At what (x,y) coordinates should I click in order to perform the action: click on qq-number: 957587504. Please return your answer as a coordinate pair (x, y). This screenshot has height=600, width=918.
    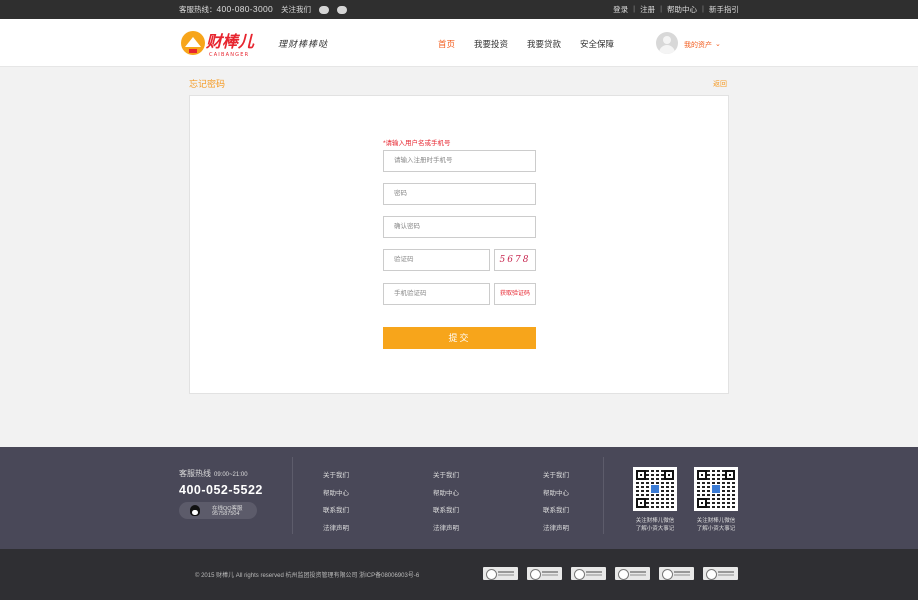
    Looking at the image, I should click on (226, 514).